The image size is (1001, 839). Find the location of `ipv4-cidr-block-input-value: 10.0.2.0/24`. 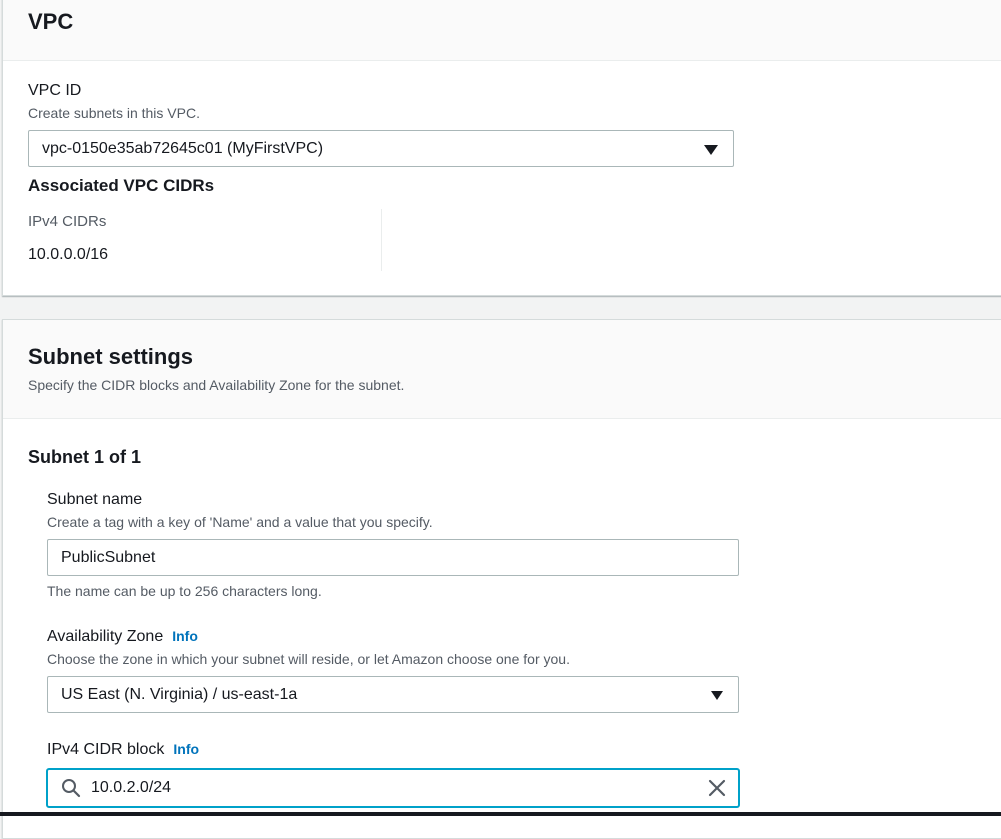

ipv4-cidr-block-input-value: 10.0.2.0/24 is located at coordinates (131, 787).